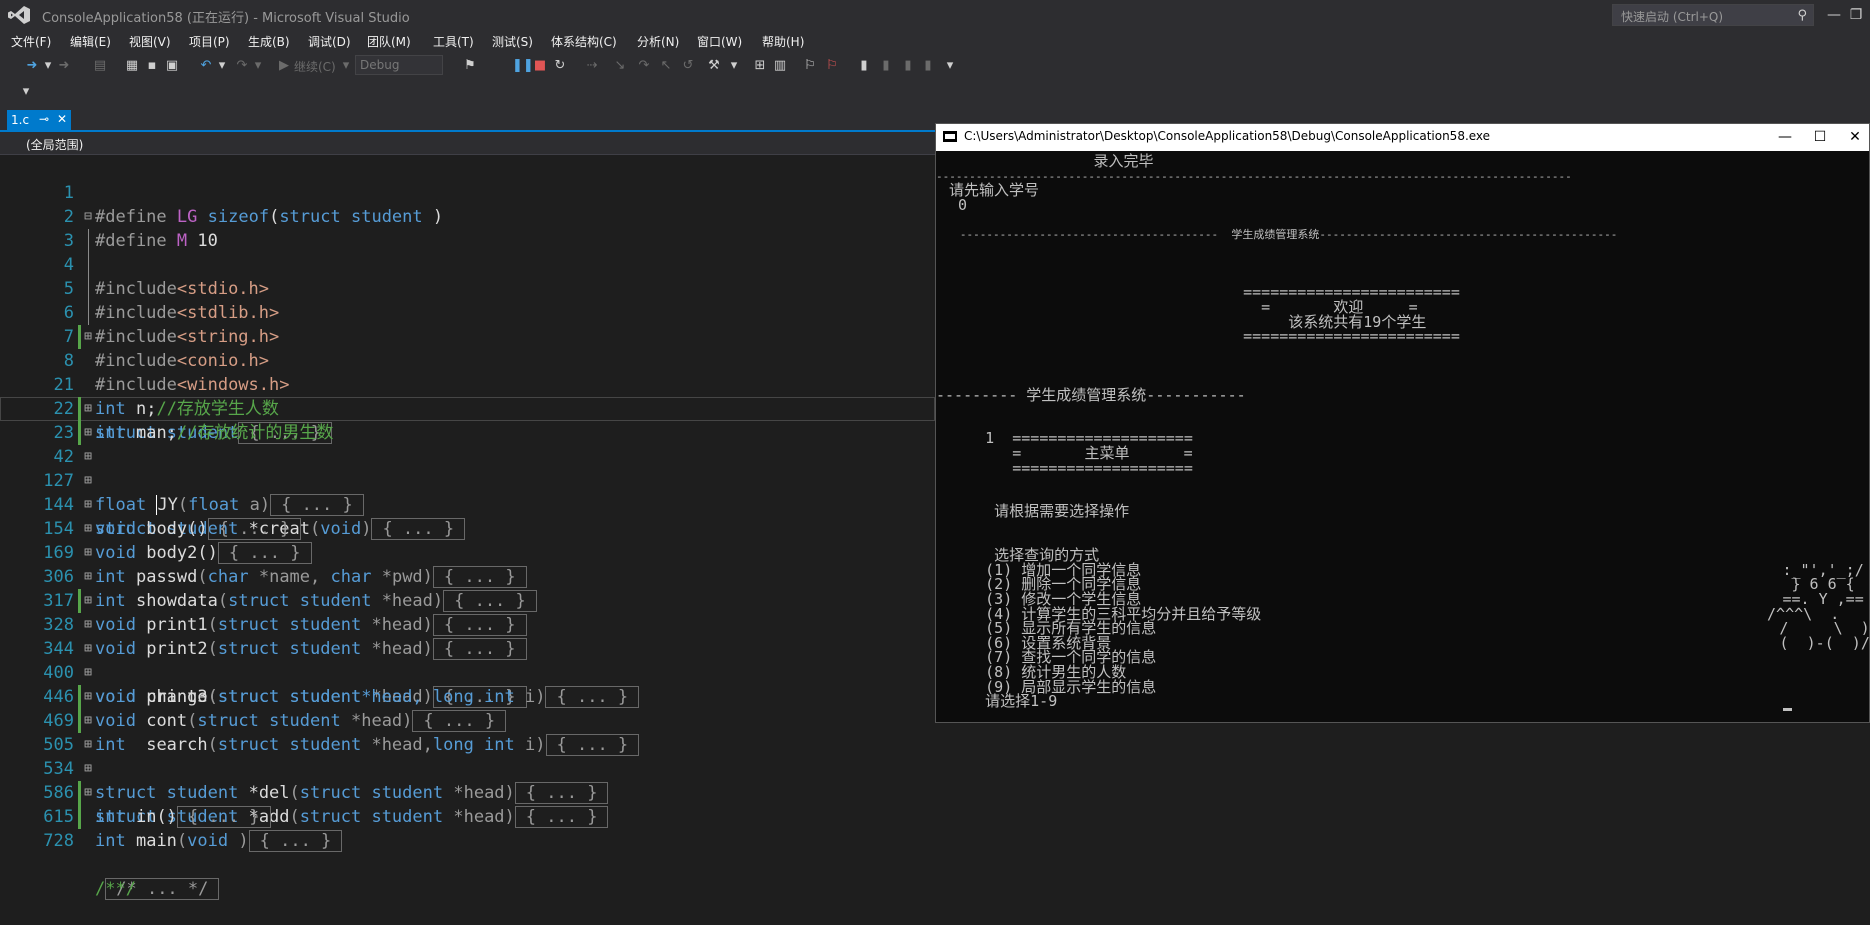 Image resolution: width=1870 pixels, height=925 pixels. Describe the element at coordinates (714, 66) in the screenshot. I see `hex-display-icon: ⚒` at that location.